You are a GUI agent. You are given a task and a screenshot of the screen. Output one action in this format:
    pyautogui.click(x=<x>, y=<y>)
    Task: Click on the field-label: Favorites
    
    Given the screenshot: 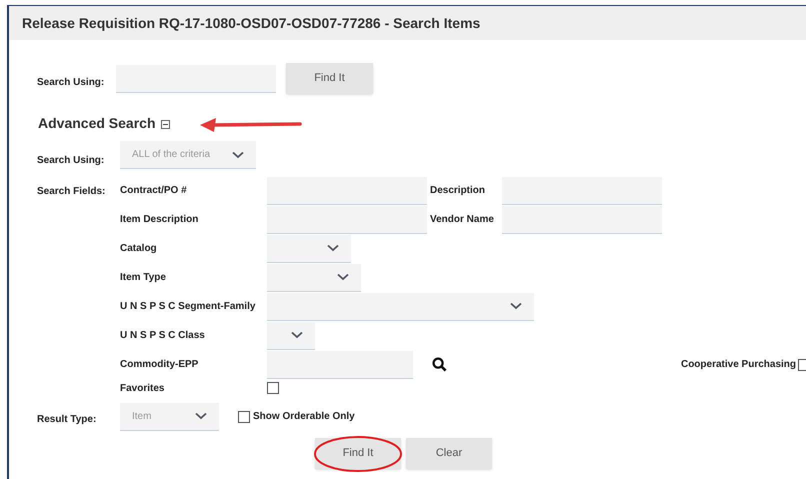 What is the action you would take?
    pyautogui.click(x=143, y=389)
    